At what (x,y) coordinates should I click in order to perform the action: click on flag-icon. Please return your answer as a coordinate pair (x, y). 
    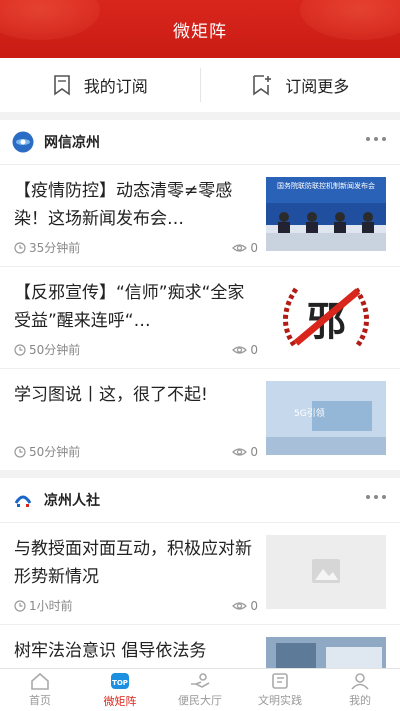
    Looking at the image, I should click on (280, 681).